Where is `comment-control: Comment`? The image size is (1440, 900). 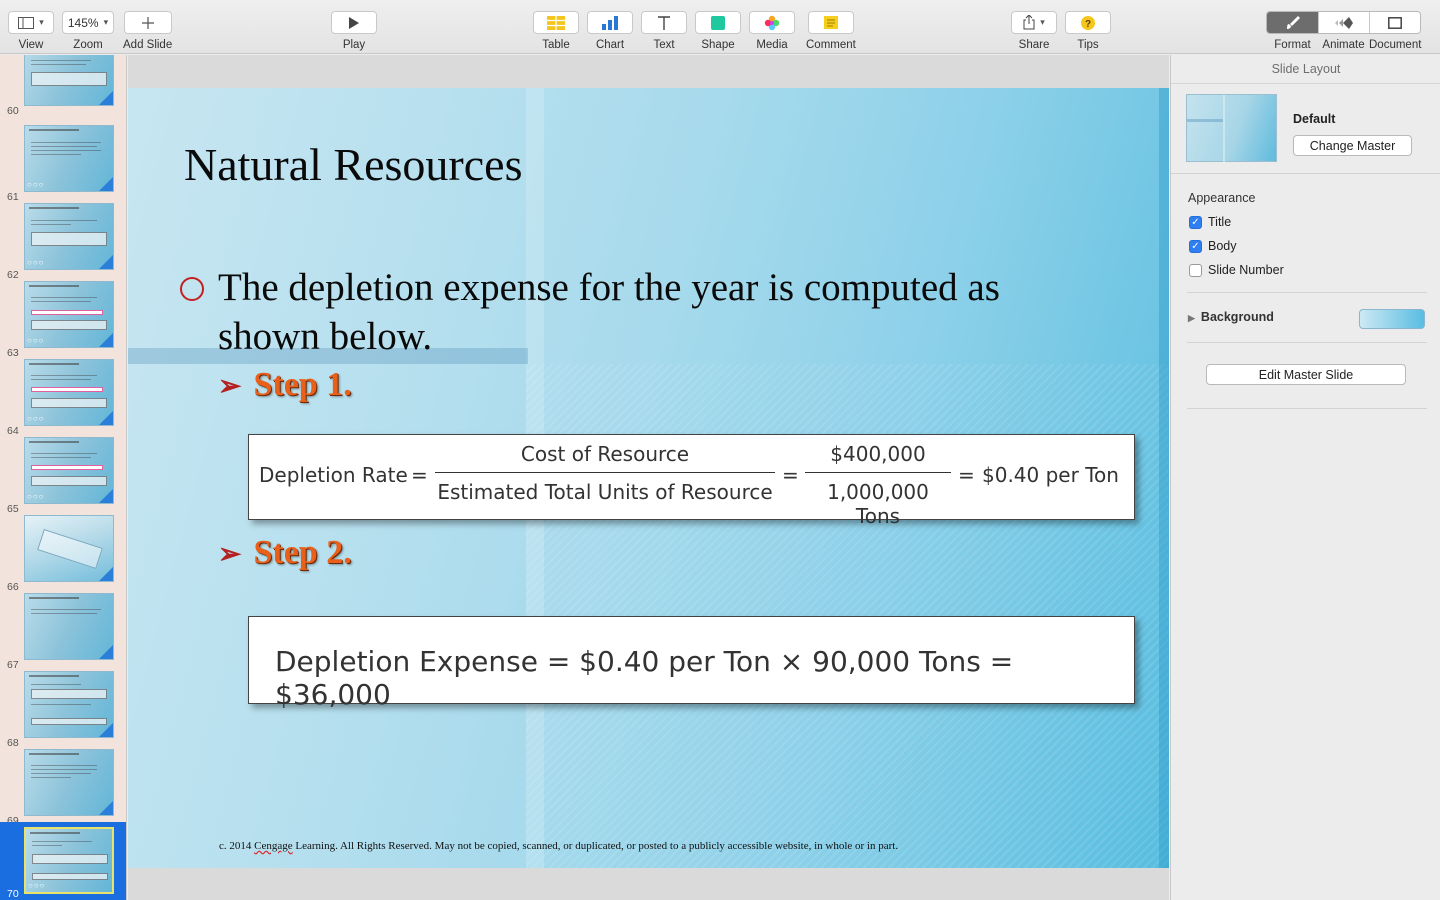 comment-control: Comment is located at coordinates (831, 31).